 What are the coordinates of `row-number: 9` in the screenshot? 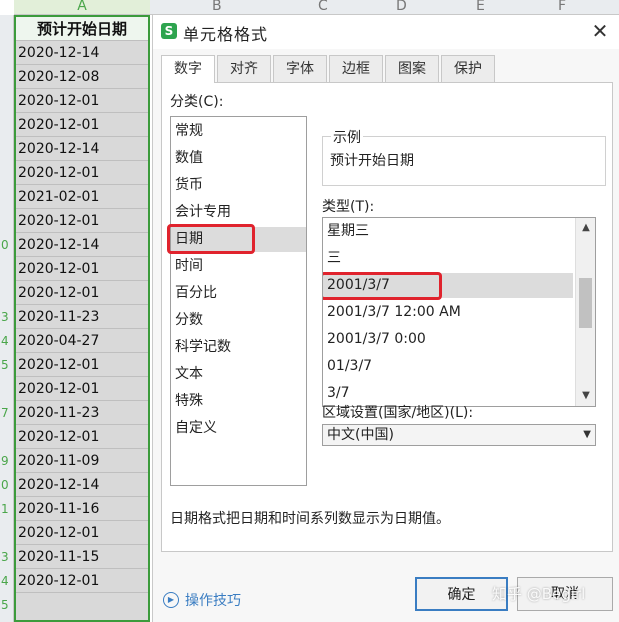 It's located at (7, 461).